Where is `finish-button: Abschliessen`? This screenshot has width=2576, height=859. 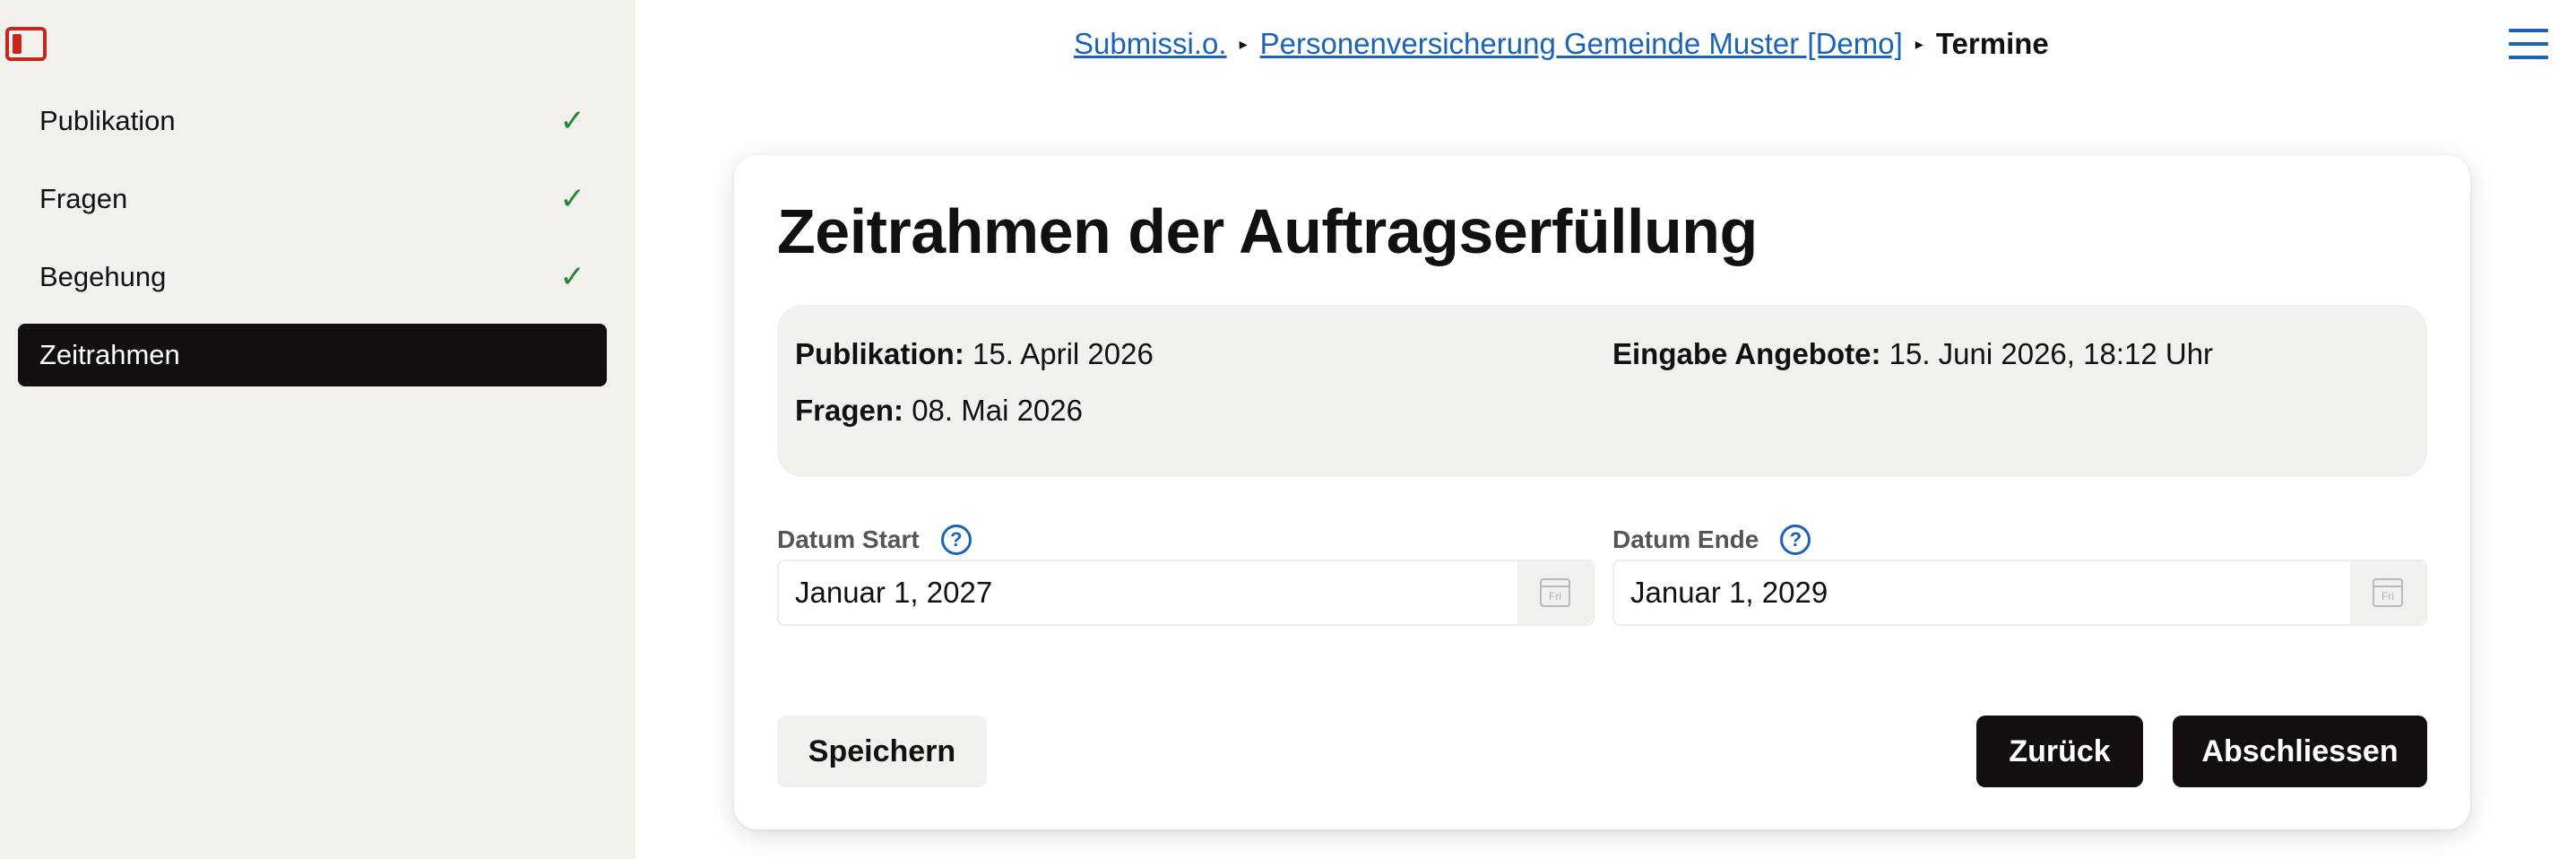 finish-button: Abschliessen is located at coordinates (2300, 751).